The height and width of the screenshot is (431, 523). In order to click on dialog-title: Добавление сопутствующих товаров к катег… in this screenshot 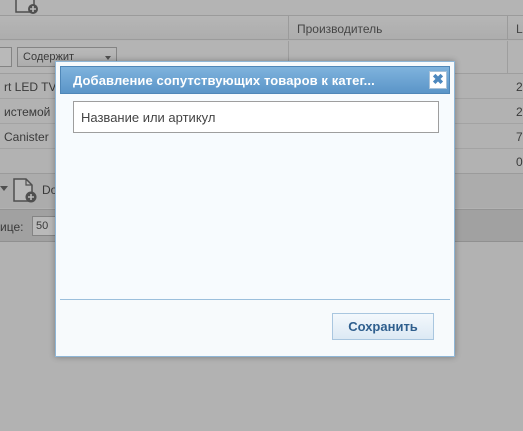, I will do `click(224, 80)`.